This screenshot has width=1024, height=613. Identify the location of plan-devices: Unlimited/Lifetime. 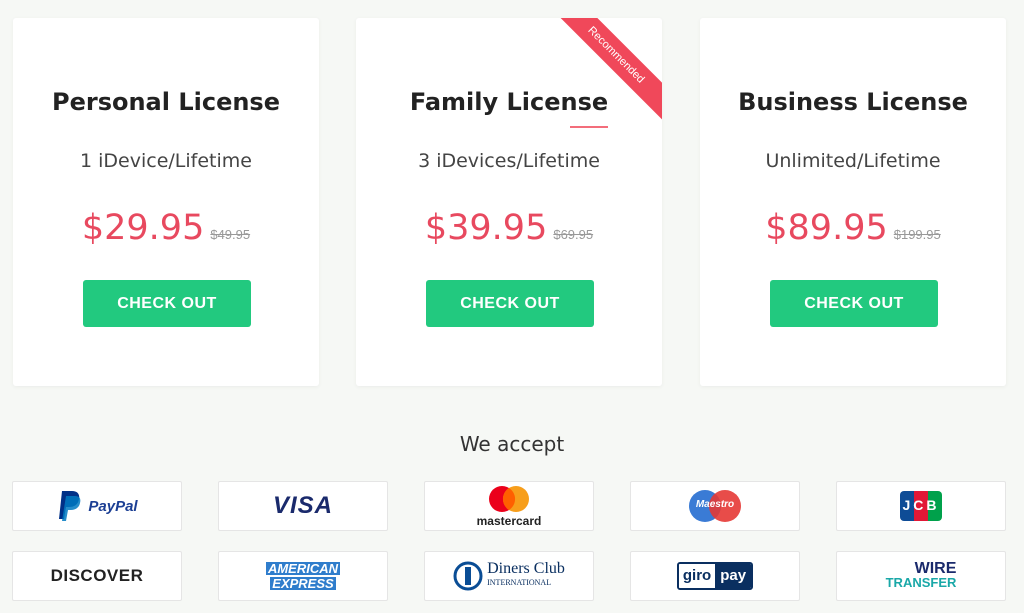
(853, 161).